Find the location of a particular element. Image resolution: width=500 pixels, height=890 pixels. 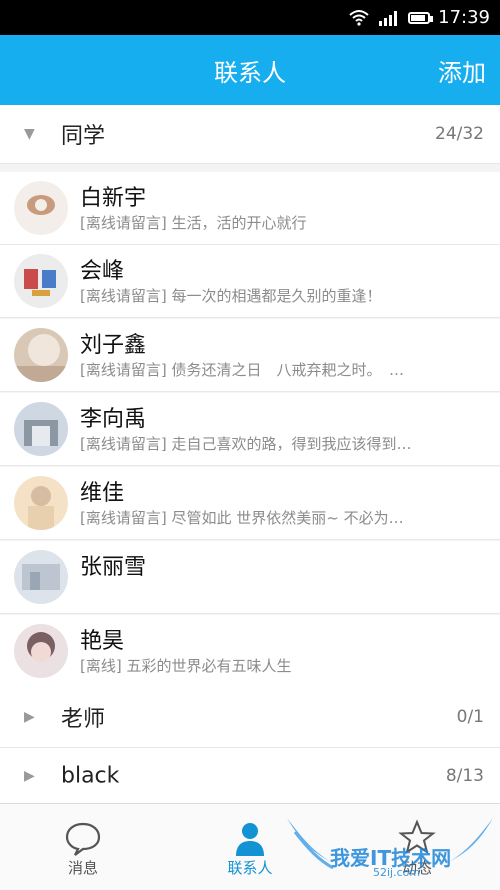

group-title: 老师 is located at coordinates (83, 719).